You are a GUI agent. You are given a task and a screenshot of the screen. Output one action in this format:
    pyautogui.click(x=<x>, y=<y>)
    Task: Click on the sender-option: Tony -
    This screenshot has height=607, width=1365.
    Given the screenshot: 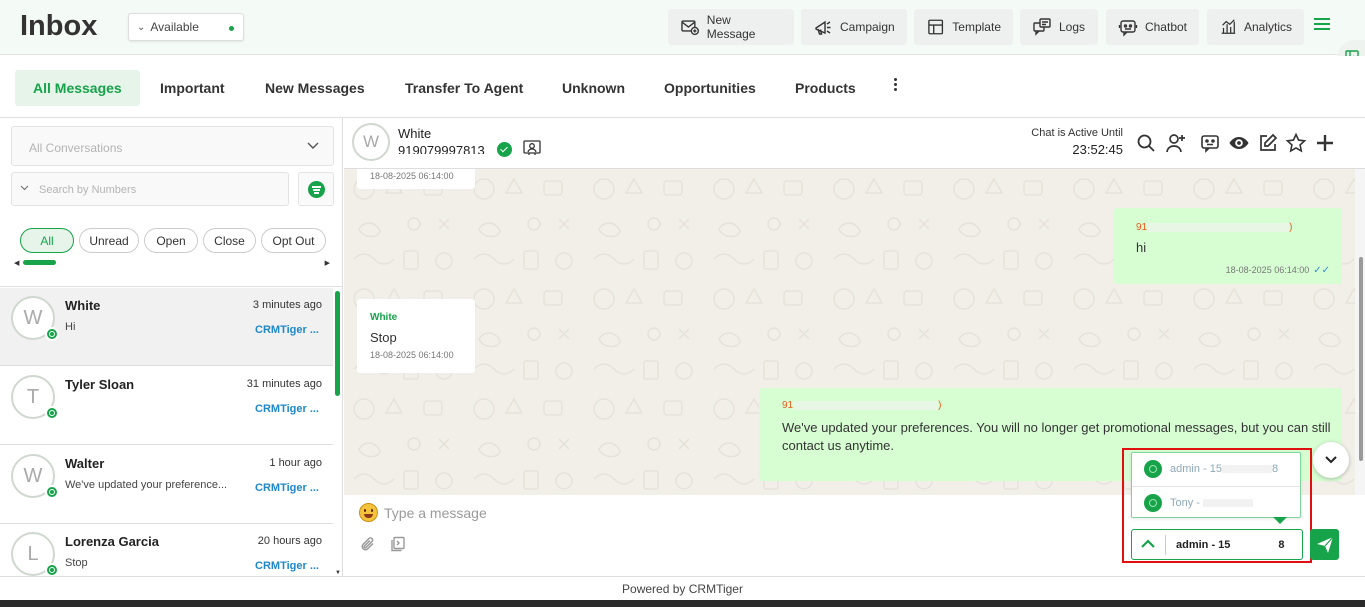 What is the action you would take?
    pyautogui.click(x=1216, y=503)
    